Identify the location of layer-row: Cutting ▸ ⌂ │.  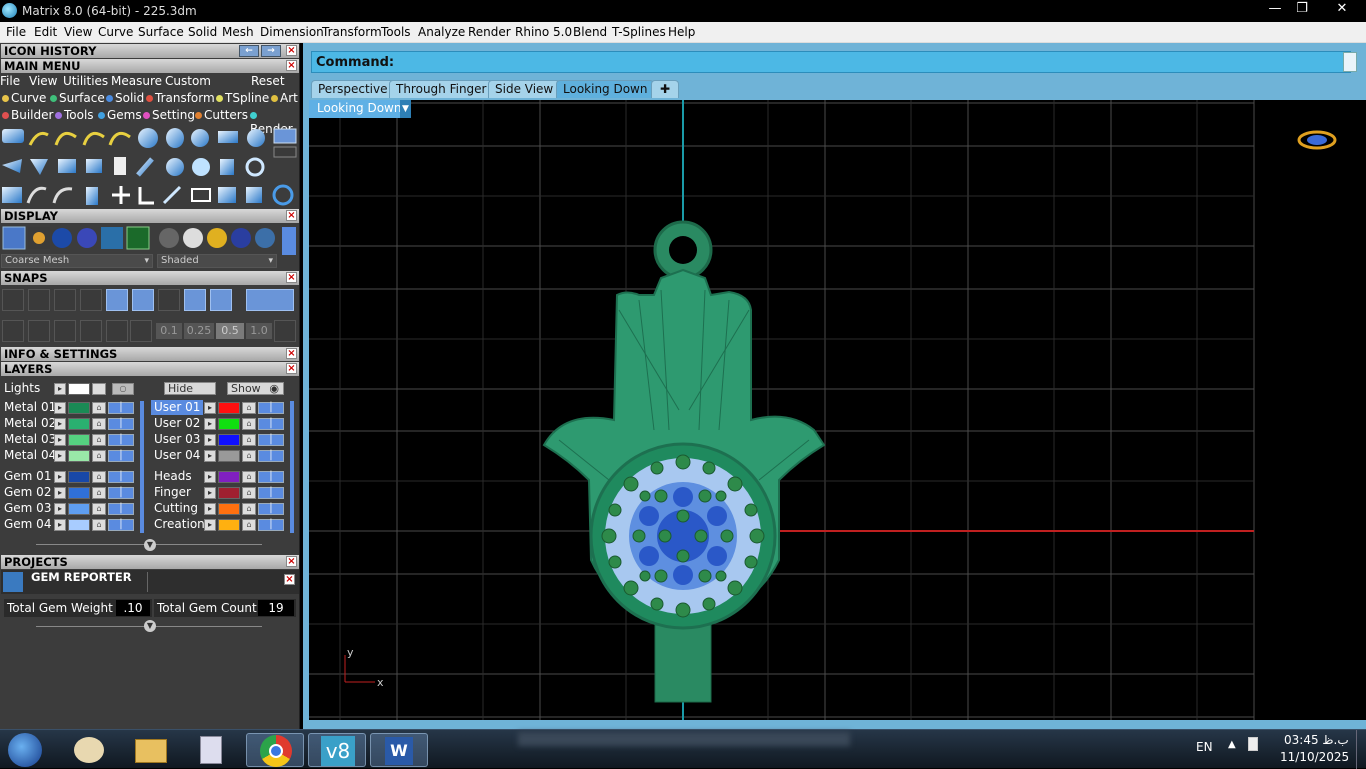
(220, 508).